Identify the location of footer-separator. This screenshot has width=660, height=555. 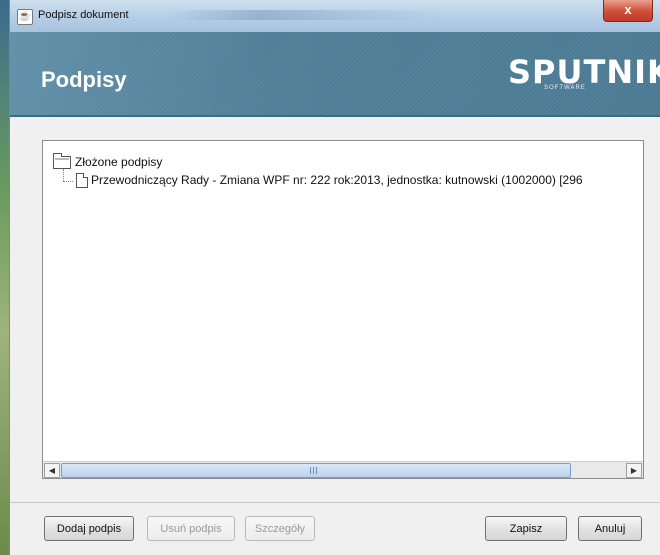
(335, 502).